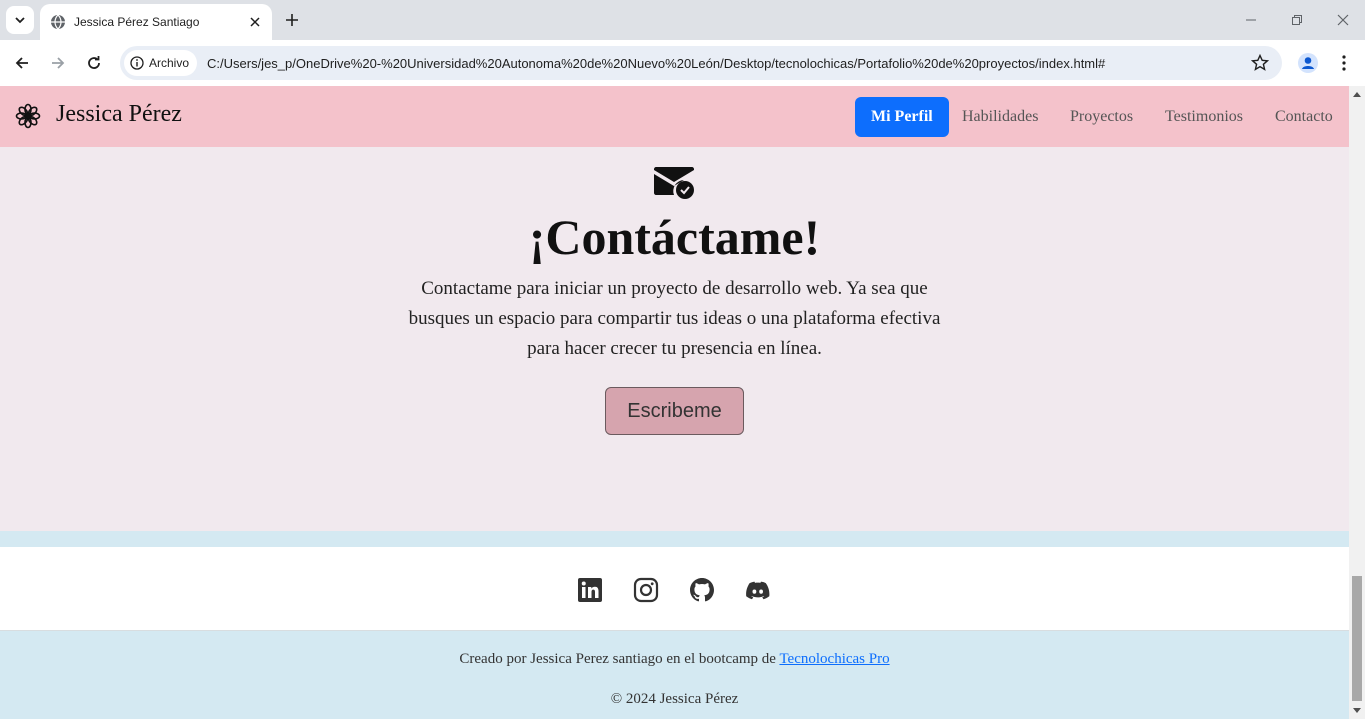  I want to click on social-links, so click(674, 589).